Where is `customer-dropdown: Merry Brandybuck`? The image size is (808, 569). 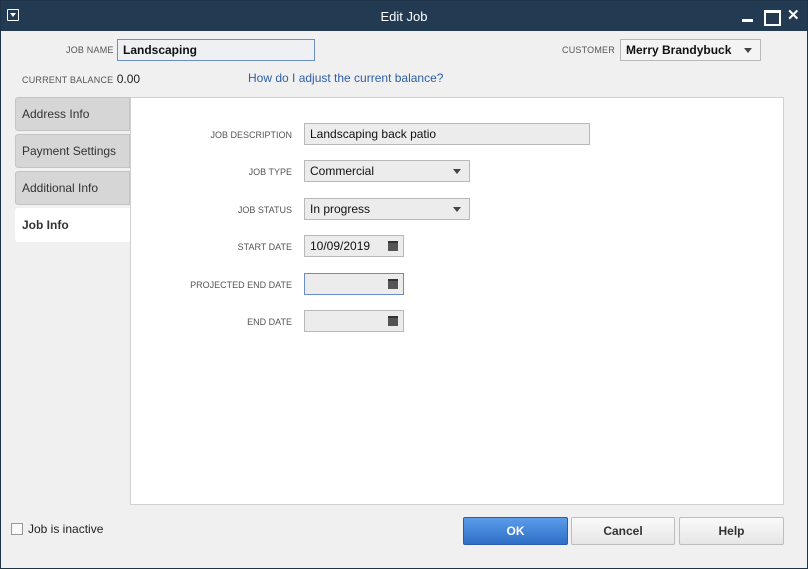
customer-dropdown: Merry Brandybuck is located at coordinates (690, 50).